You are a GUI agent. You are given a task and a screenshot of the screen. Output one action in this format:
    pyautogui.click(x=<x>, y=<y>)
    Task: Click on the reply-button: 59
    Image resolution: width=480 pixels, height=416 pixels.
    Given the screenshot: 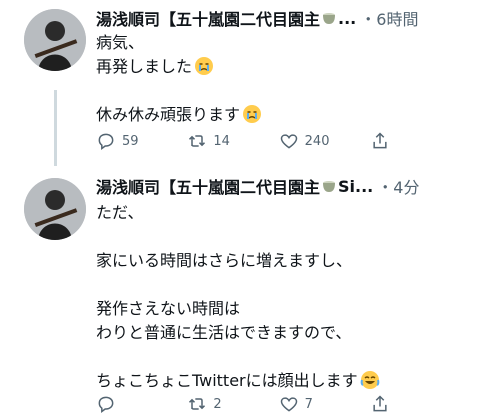 What is the action you would take?
    pyautogui.click(x=141, y=141)
    